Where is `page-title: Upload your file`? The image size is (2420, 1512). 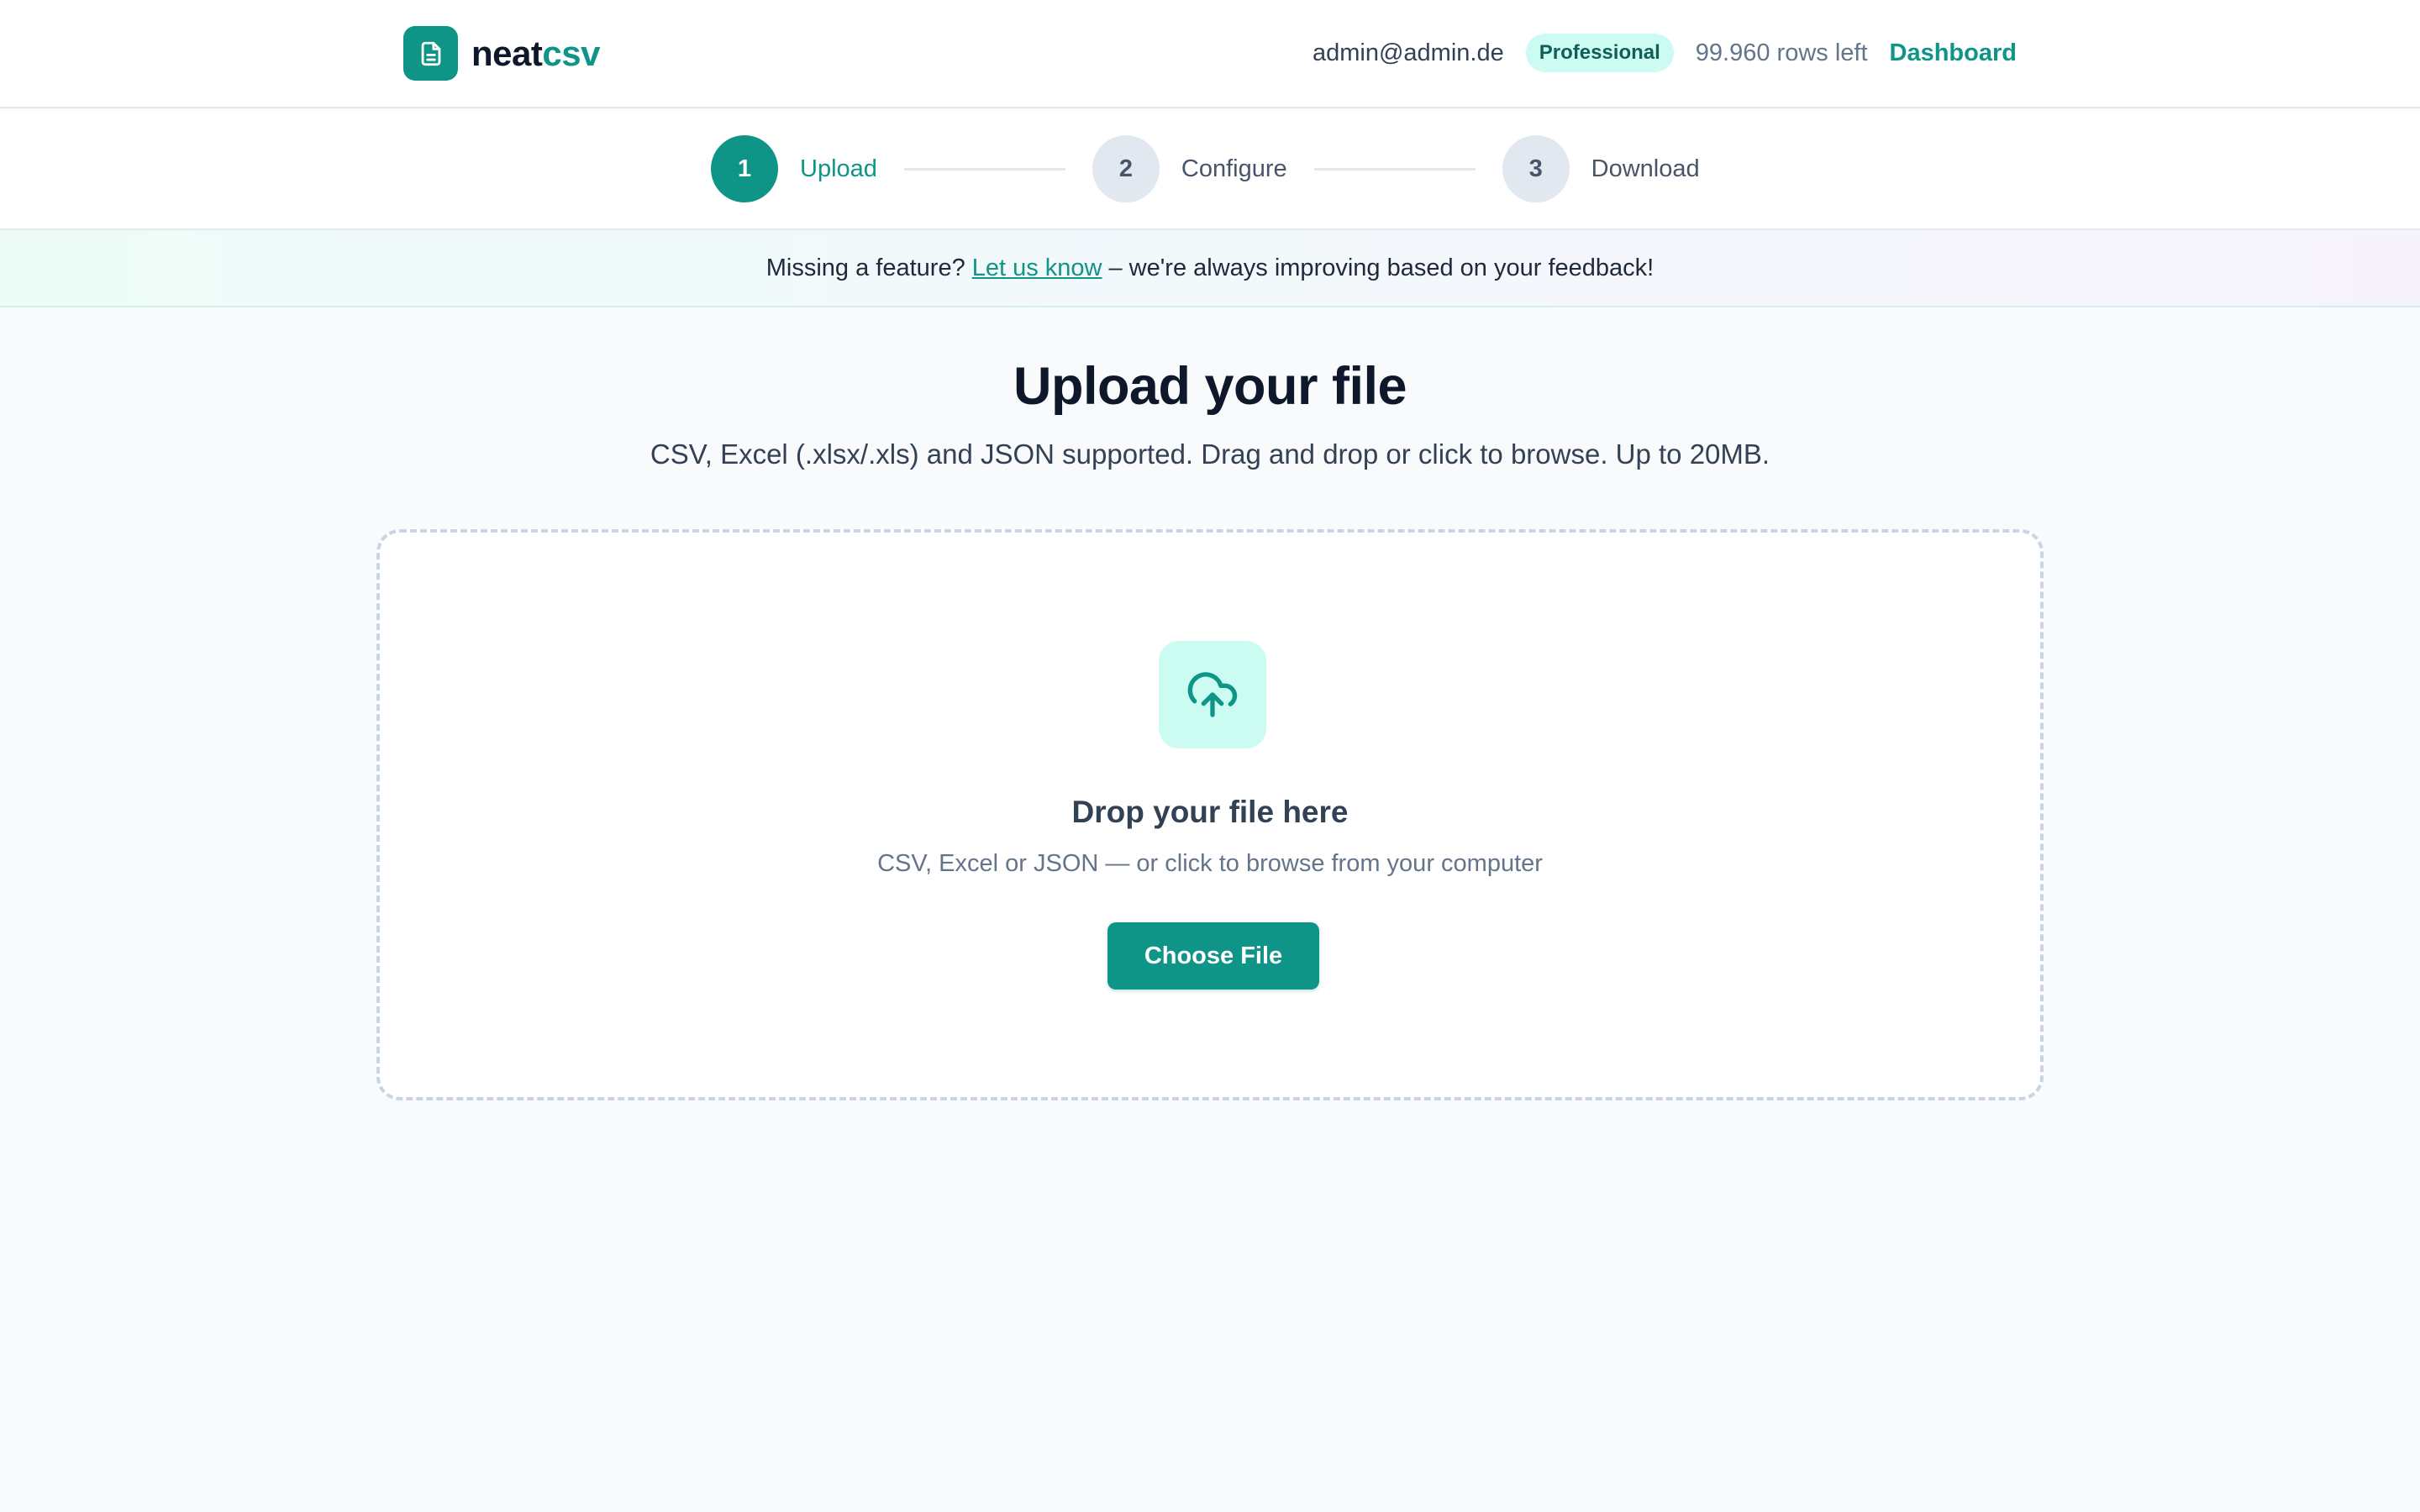 page-title: Upload your file is located at coordinates (1210, 386).